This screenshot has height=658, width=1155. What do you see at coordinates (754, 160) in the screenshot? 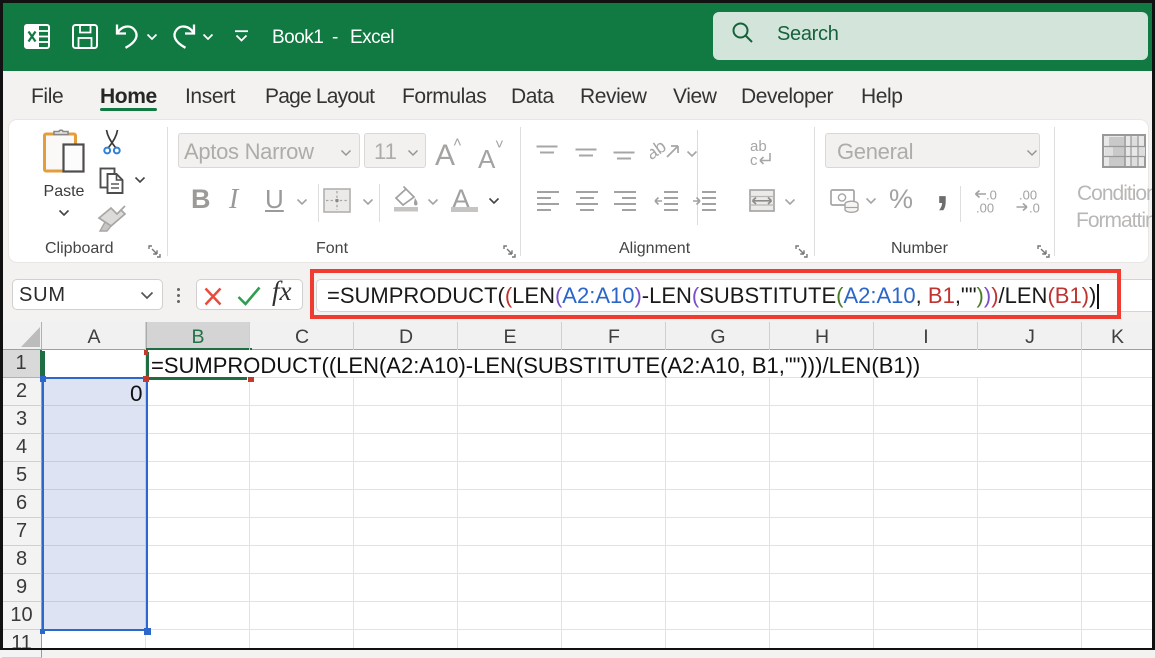
I see `svg-text: c` at bounding box center [754, 160].